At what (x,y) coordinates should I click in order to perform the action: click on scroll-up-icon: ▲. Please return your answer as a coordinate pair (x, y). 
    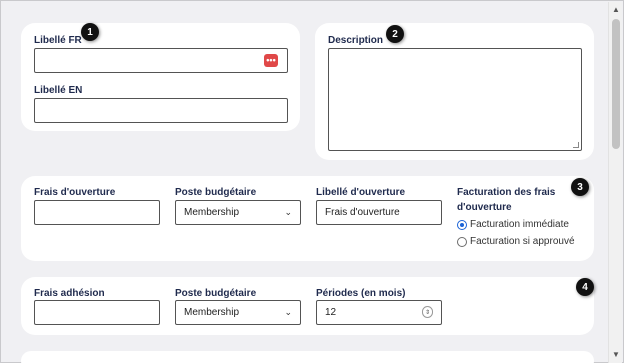
    Looking at the image, I should click on (616, 9).